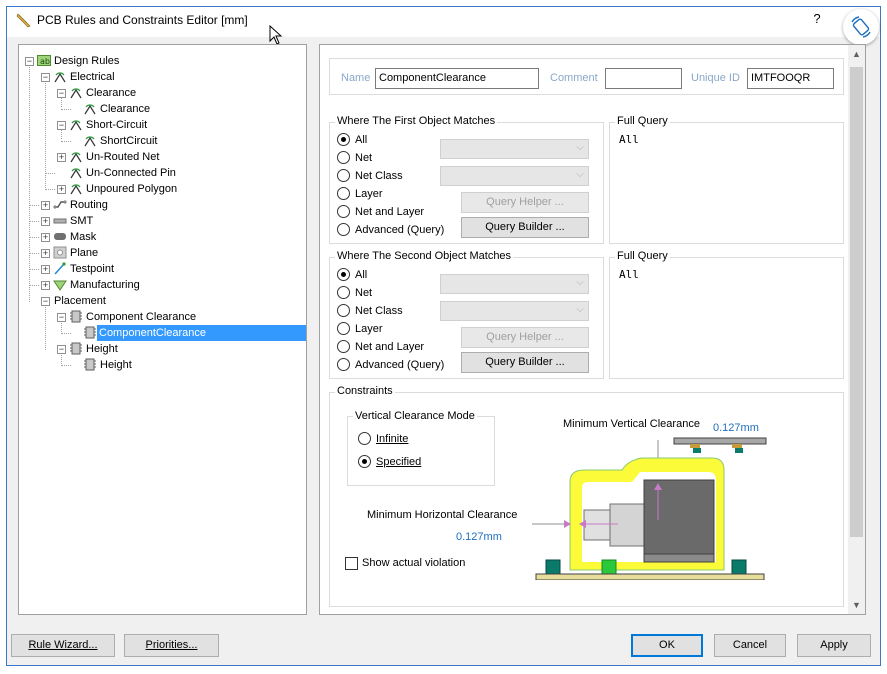  What do you see at coordinates (159, 205) in the screenshot?
I see `tree-item-routing: + Routing` at bounding box center [159, 205].